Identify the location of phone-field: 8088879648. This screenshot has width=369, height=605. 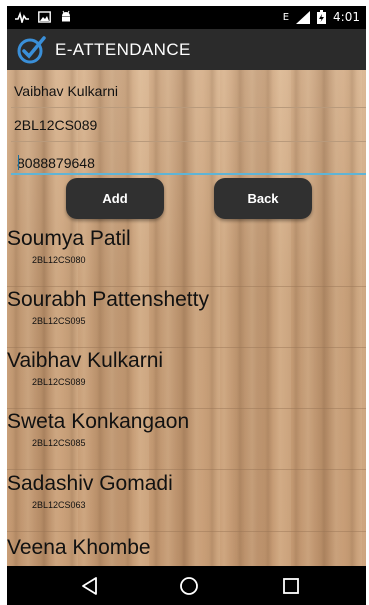
(188, 159).